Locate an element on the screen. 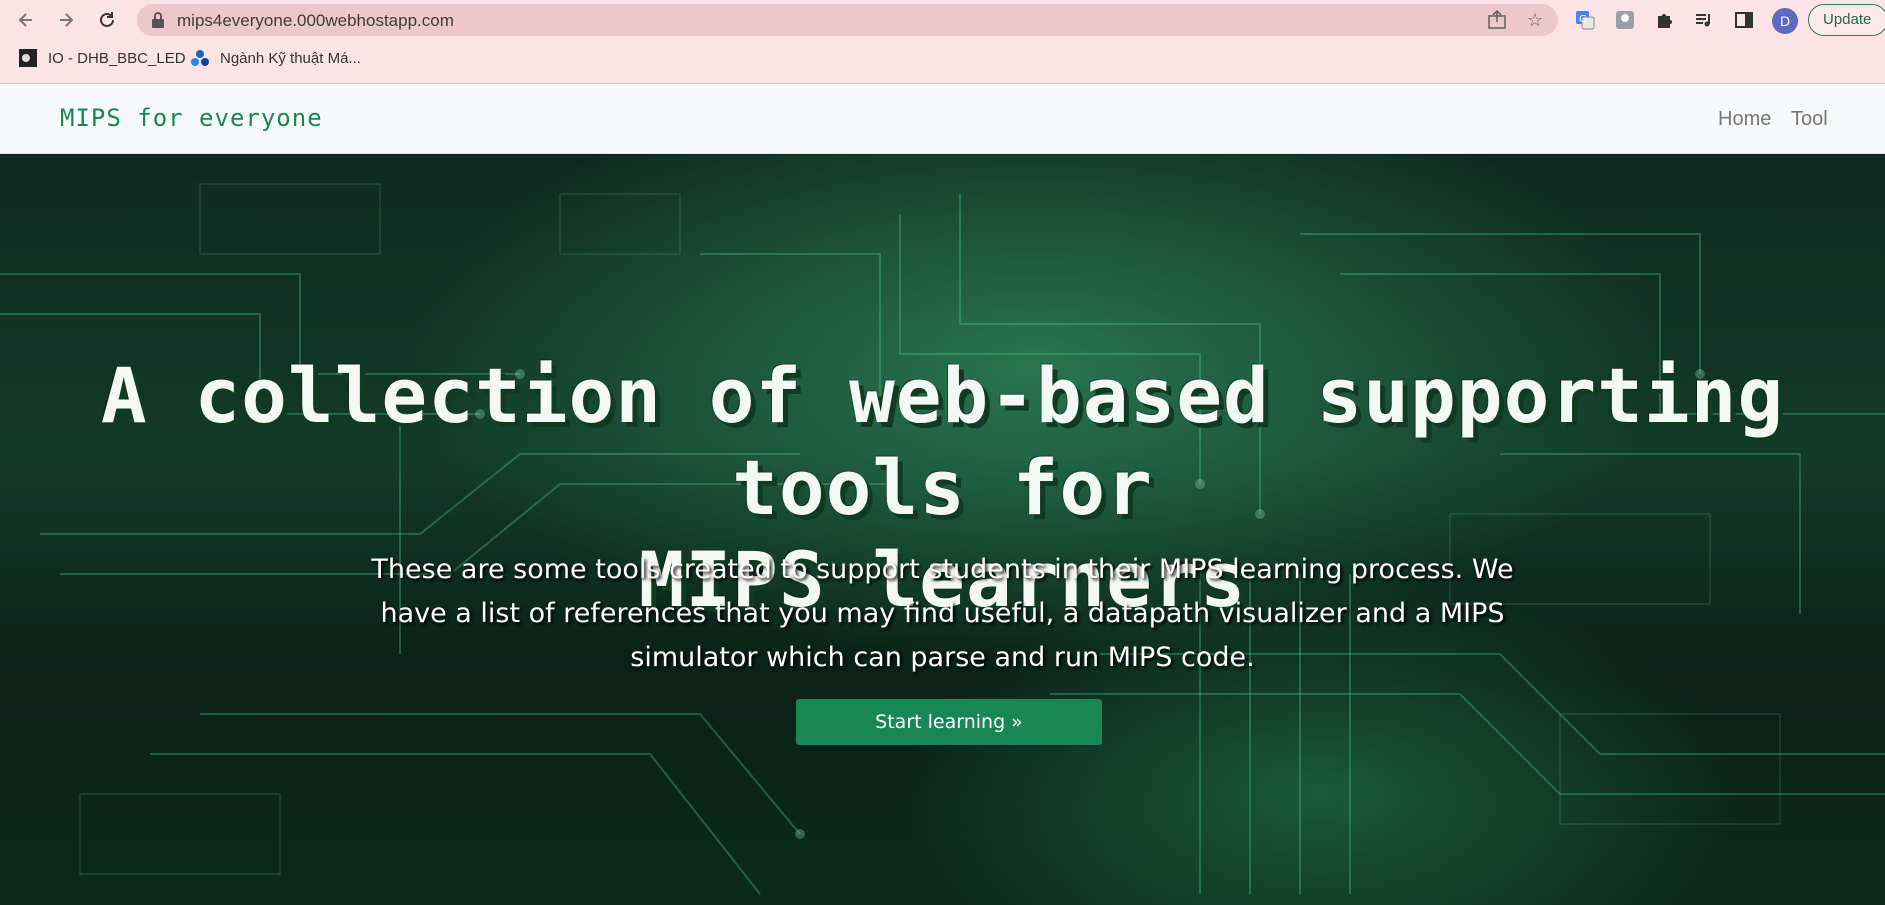 This screenshot has width=1885, height=905. site-navbar: MIPS for everyone Home Tool is located at coordinates (942, 119).